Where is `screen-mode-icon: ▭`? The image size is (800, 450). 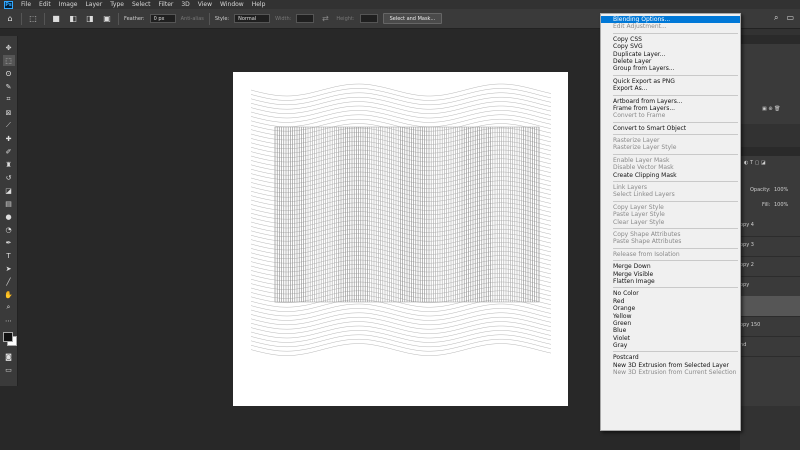 screen-mode-icon: ▭ is located at coordinates (9, 369).